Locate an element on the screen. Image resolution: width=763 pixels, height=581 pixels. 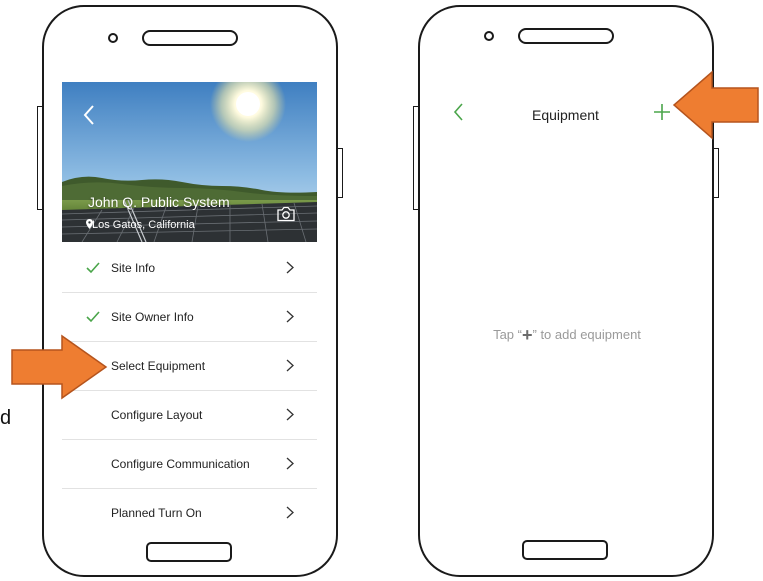
menu-item-label: Configure Communication is located at coordinates (180, 464).